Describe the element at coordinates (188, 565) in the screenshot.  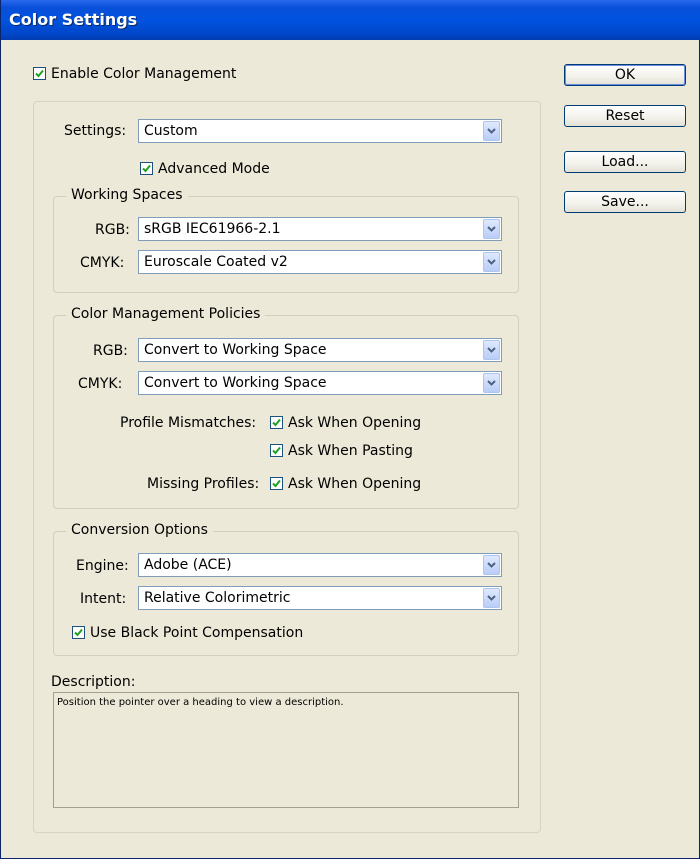
I see `engine-value: Adobe (ACE)` at that location.